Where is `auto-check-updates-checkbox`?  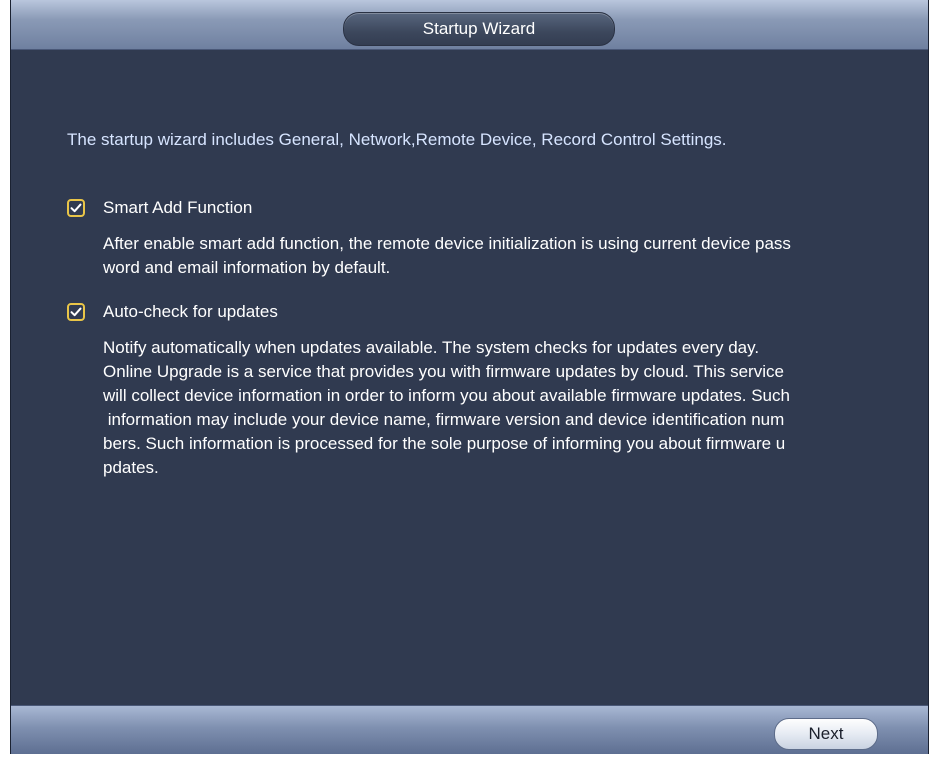 auto-check-updates-checkbox is located at coordinates (76, 312).